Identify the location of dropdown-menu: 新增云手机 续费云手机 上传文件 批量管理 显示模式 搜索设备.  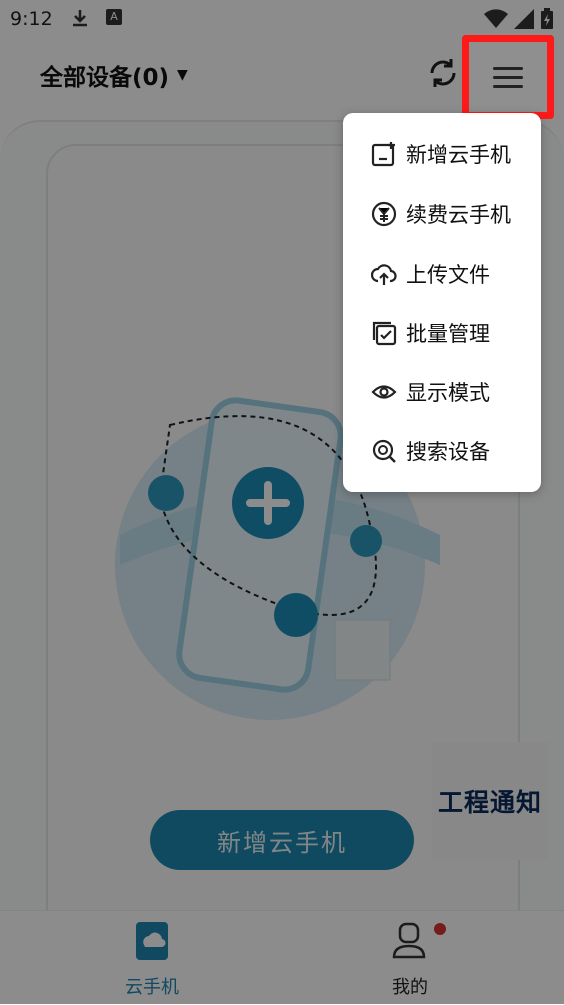
(442, 302).